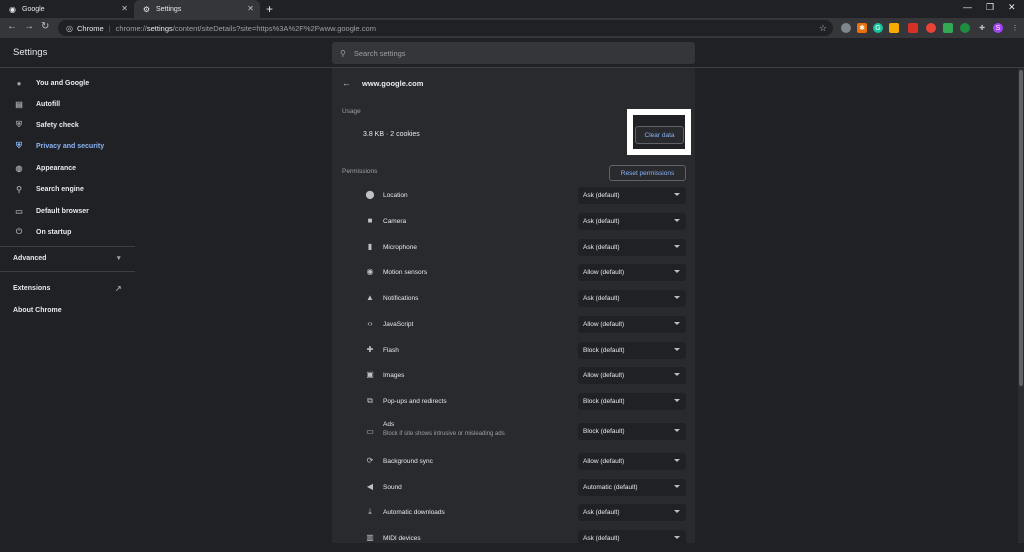 This screenshot has width=1024, height=552. I want to click on reset-permissions-button: Reset permissions, so click(647, 173).